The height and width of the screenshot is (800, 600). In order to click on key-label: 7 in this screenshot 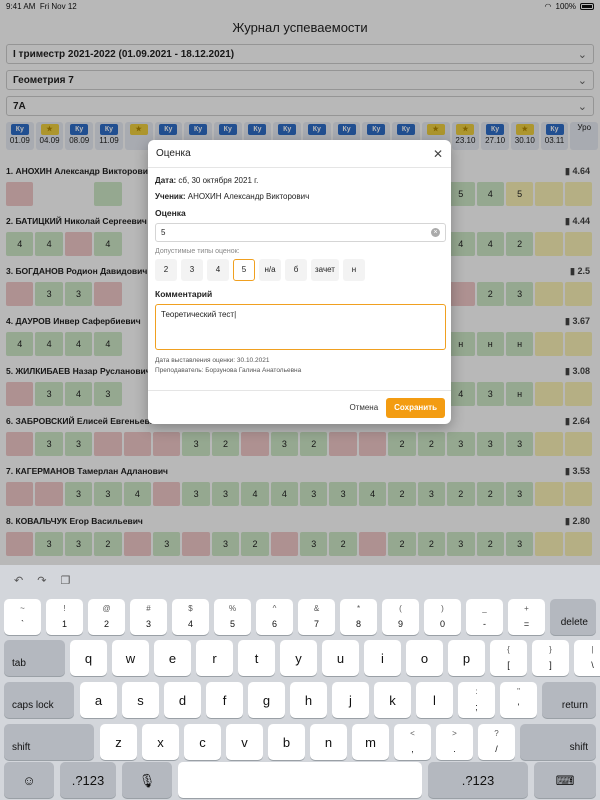, I will do `click(316, 624)`.